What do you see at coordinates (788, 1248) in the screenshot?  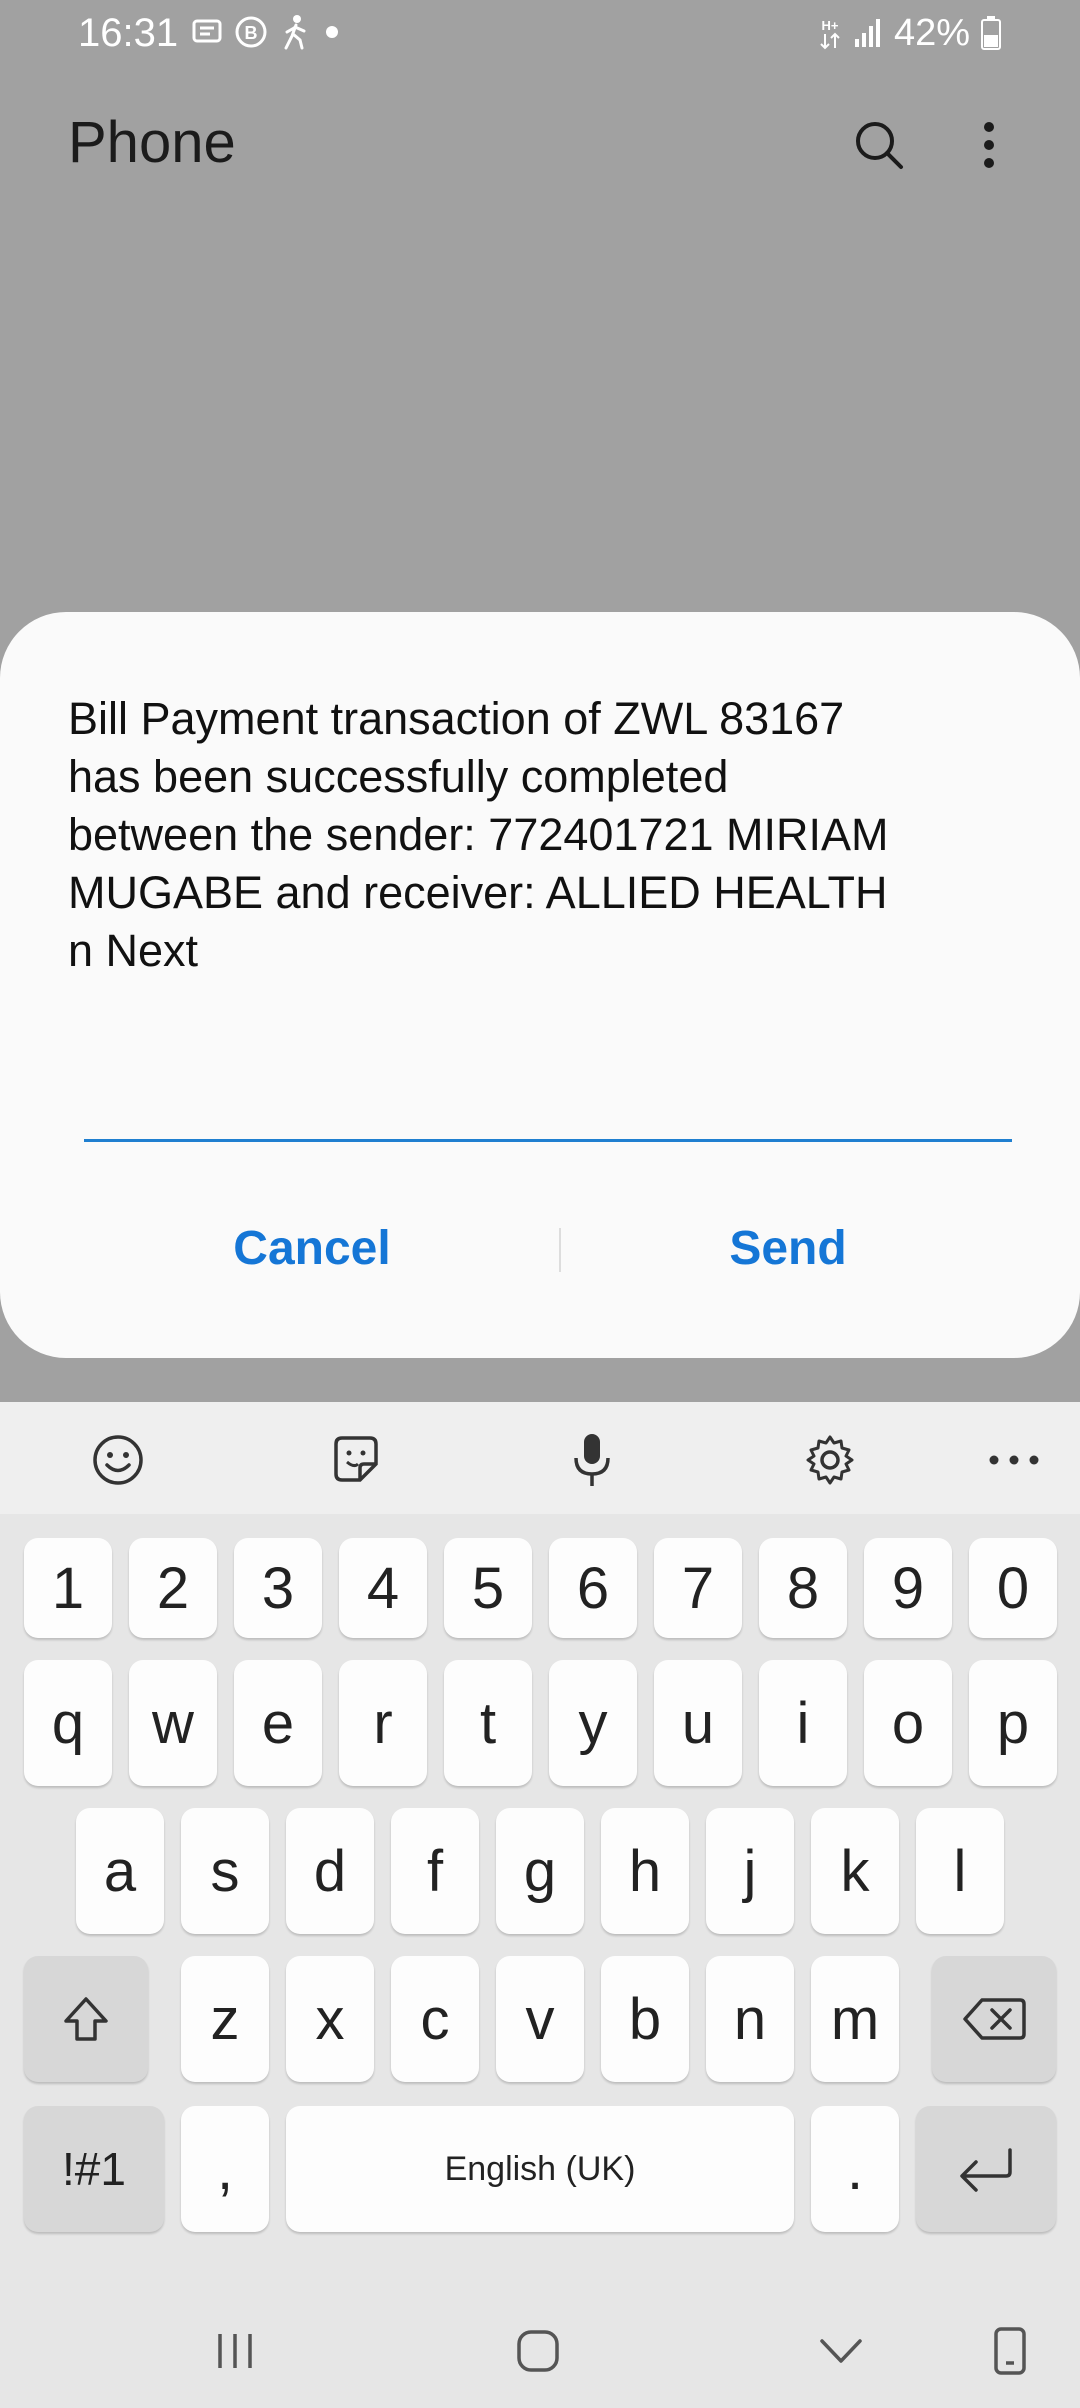 I see `send-button: Send` at bounding box center [788, 1248].